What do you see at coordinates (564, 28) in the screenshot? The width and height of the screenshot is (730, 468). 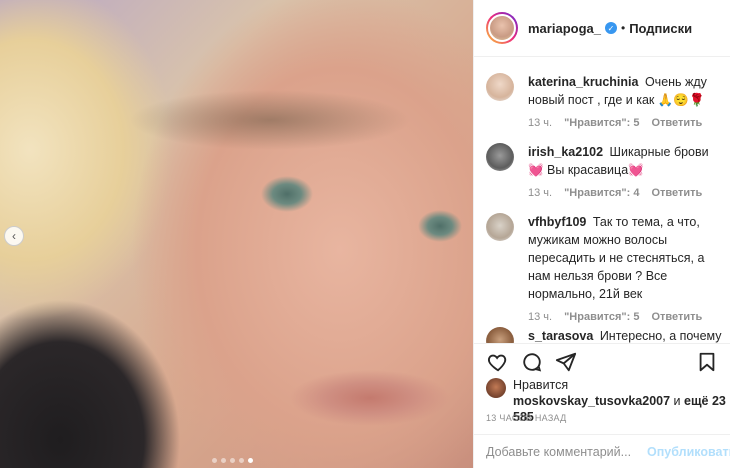 I see `author-username: mariapoga_` at bounding box center [564, 28].